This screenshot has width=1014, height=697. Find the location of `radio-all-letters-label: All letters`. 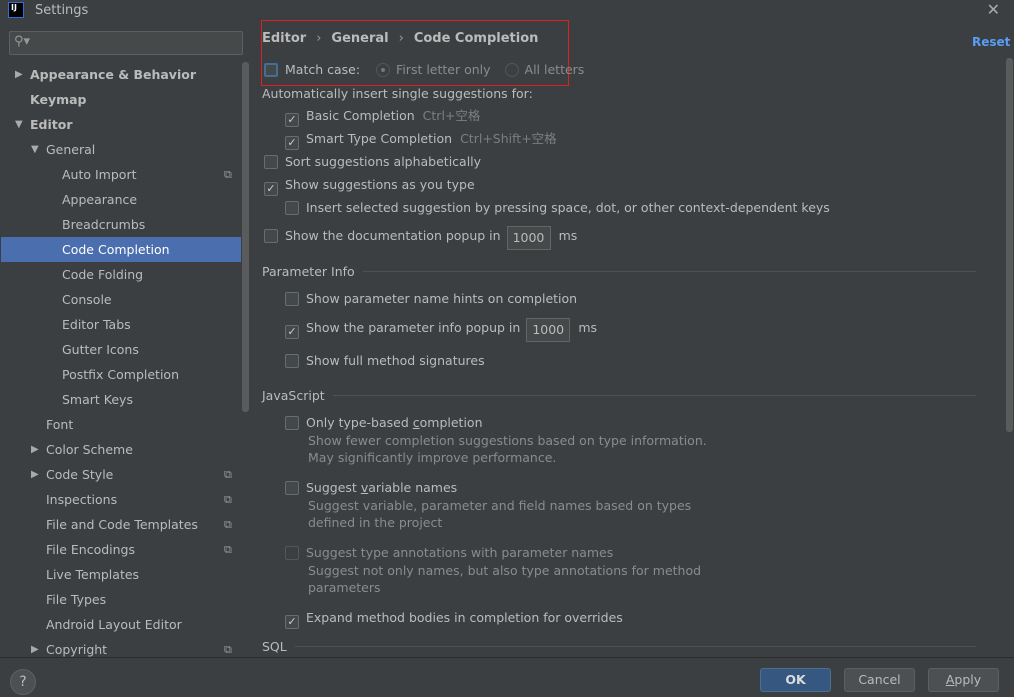

radio-all-letters-label: All letters is located at coordinates (554, 69).